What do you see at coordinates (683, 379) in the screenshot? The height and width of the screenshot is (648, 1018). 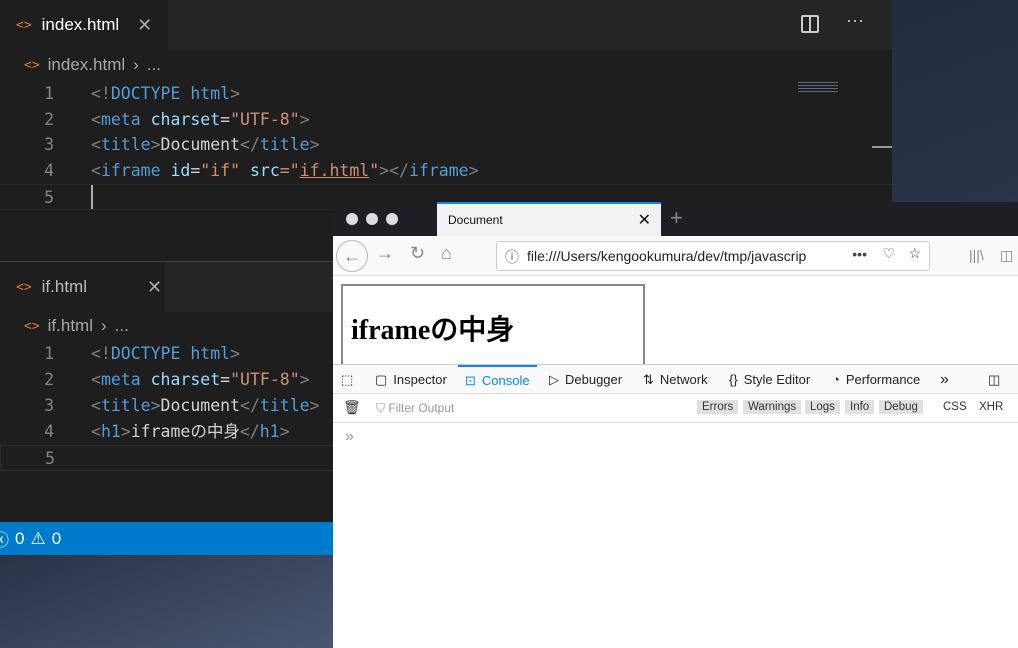 I see `tab-label: Network` at bounding box center [683, 379].